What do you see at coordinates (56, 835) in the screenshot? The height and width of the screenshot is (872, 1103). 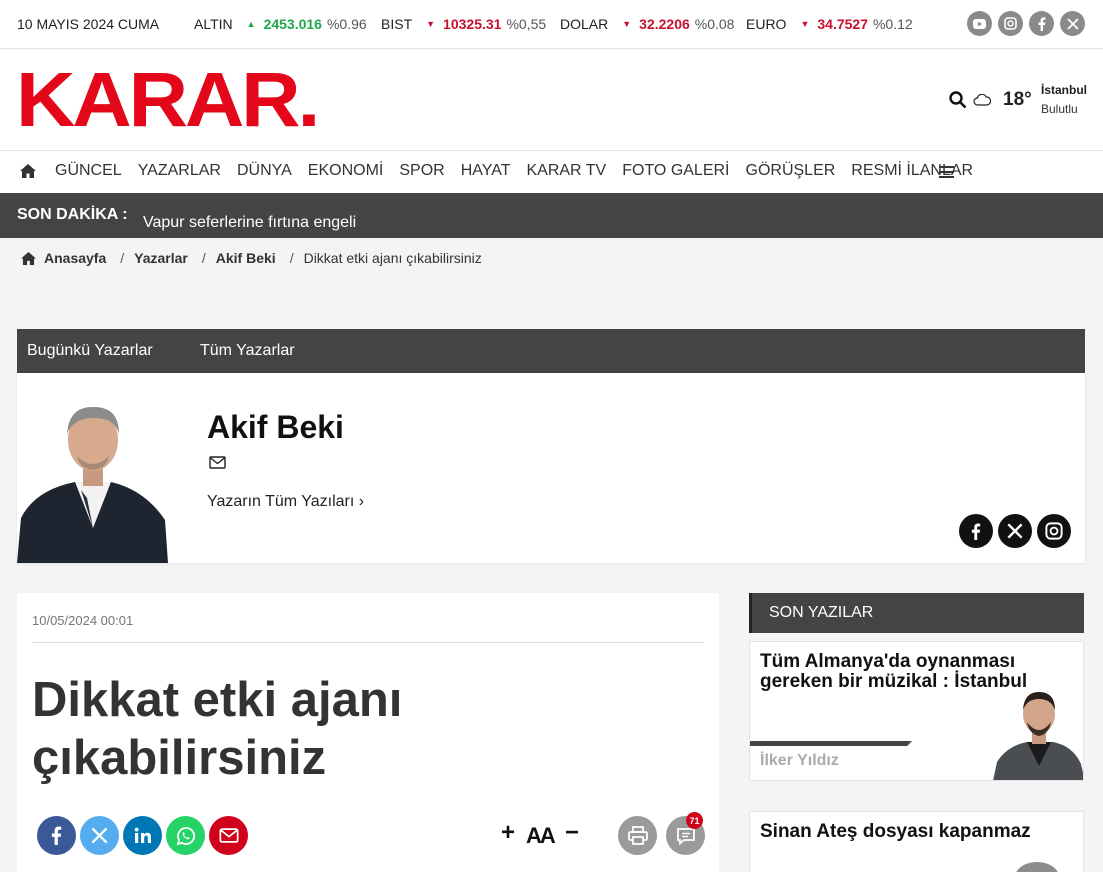 I see `share-facebook-icon` at bounding box center [56, 835].